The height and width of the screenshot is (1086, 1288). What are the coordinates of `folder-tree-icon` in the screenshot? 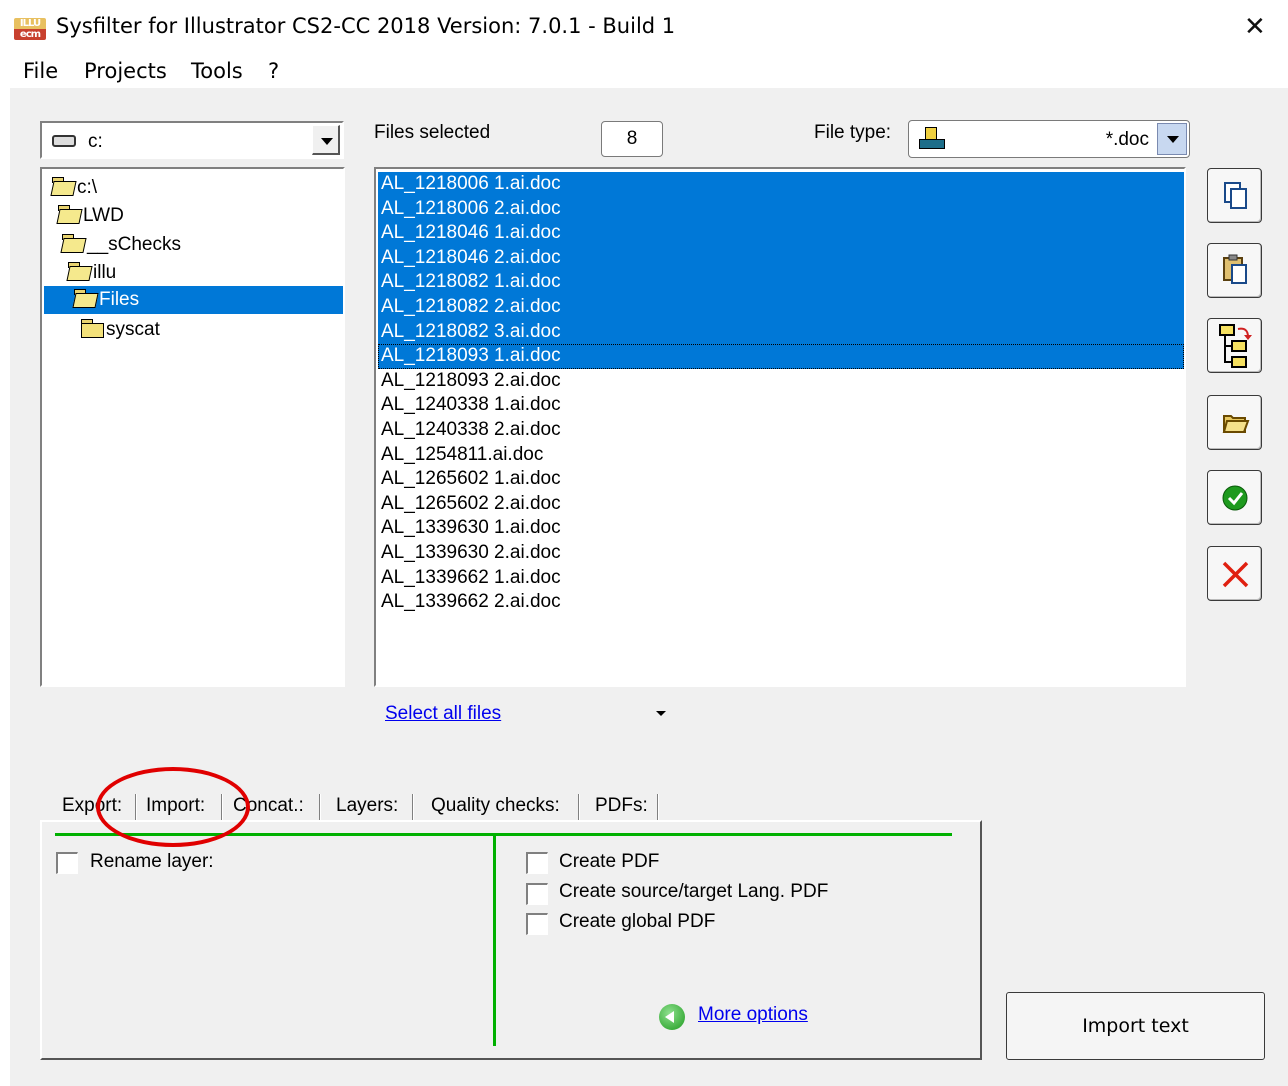 It's located at (1235, 346).